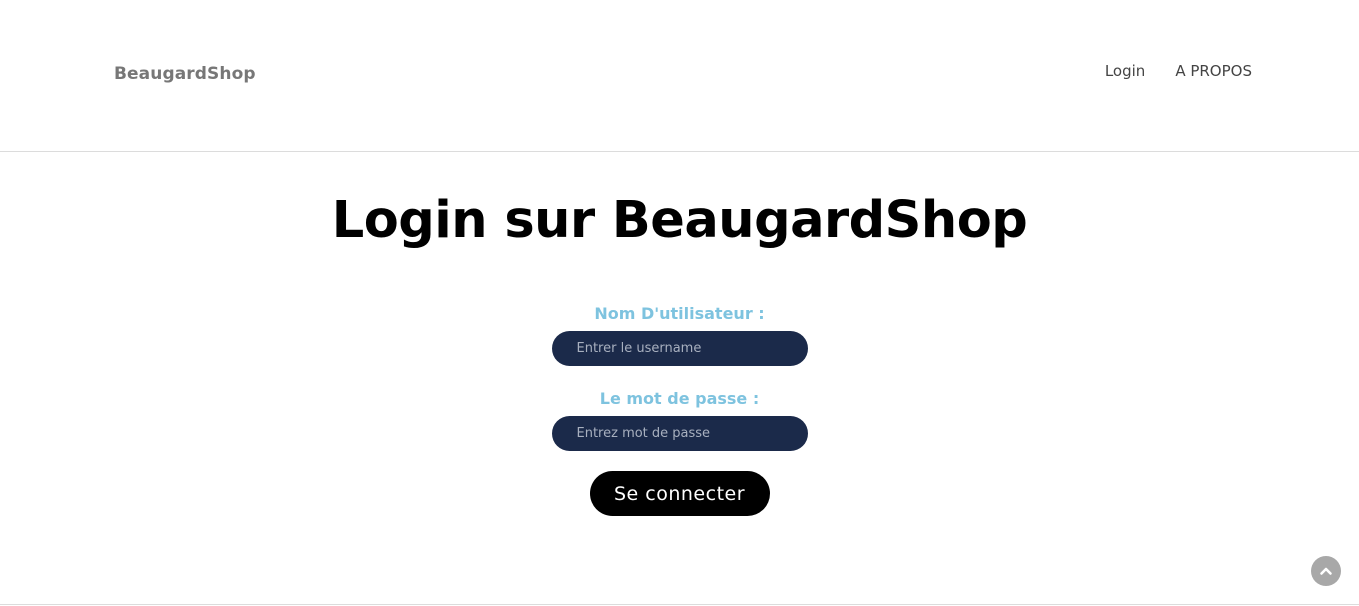 The image size is (1359, 606). Describe the element at coordinates (679, 398) in the screenshot. I see `password-label: Le mot de passe :` at that location.